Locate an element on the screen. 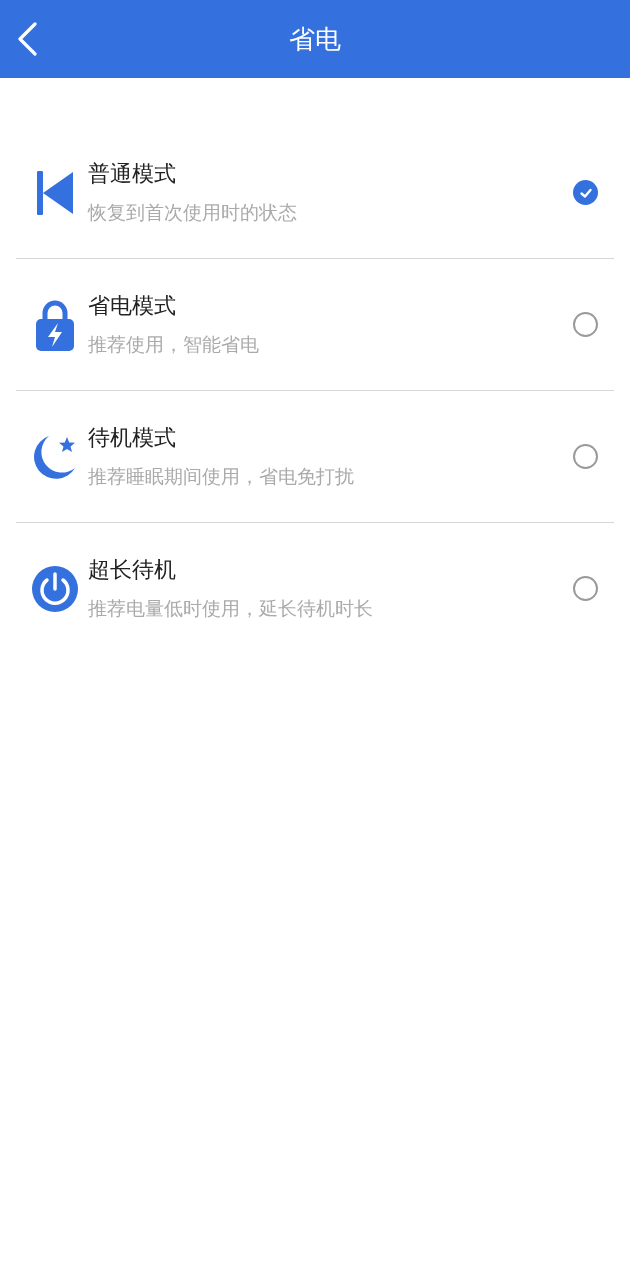  skip-back-icon is located at coordinates (55, 192).